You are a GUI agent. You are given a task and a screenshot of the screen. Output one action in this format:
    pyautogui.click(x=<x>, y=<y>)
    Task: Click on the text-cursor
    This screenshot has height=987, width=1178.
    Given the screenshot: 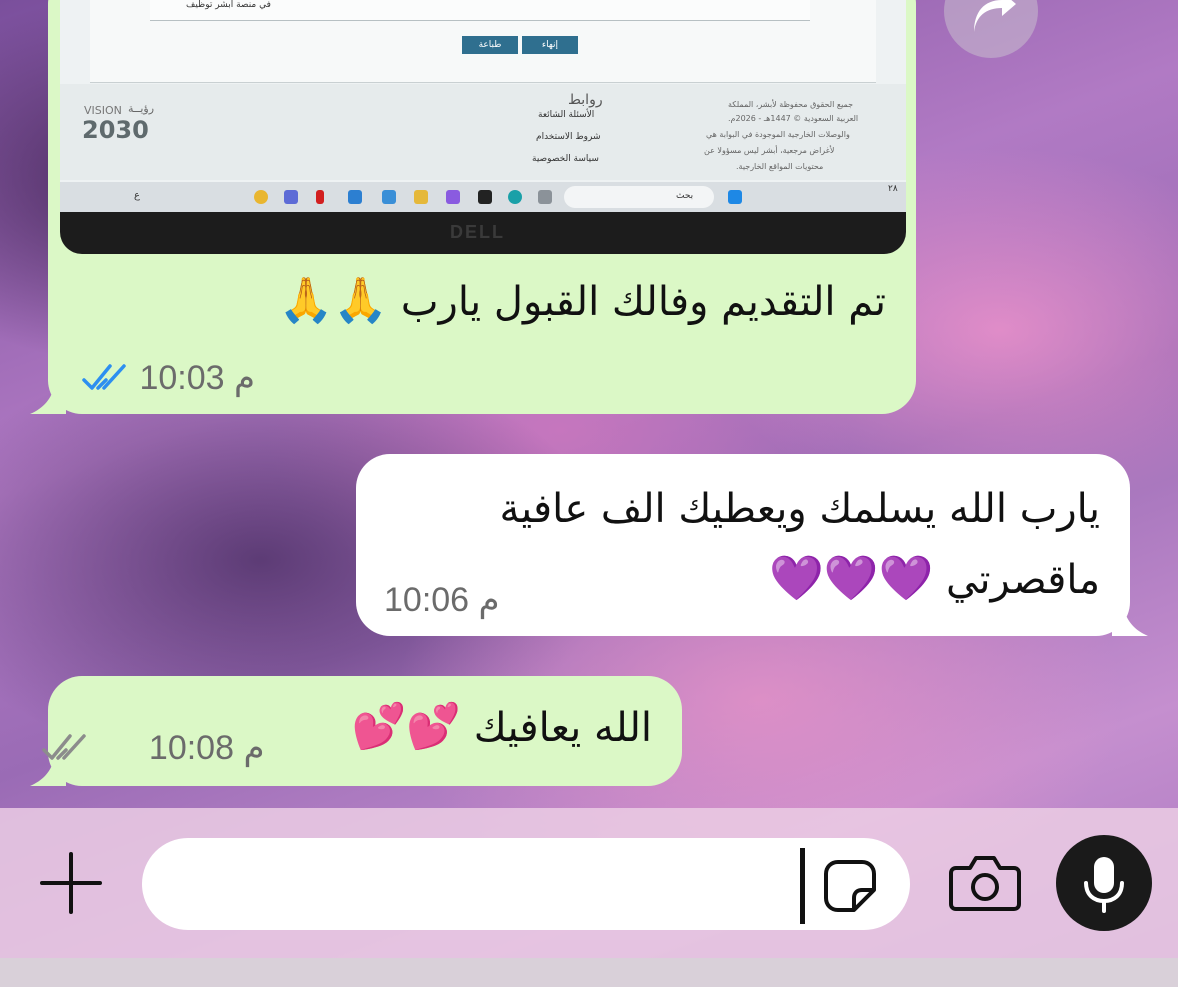 What is the action you would take?
    pyautogui.click(x=802, y=886)
    